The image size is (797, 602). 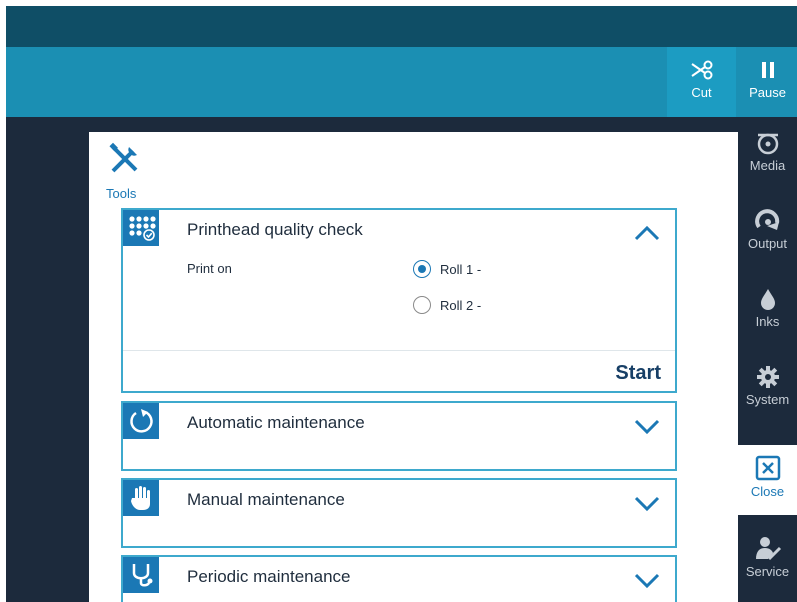 What do you see at coordinates (767, 243) in the screenshot?
I see `sidebar-item-label: Output` at bounding box center [767, 243].